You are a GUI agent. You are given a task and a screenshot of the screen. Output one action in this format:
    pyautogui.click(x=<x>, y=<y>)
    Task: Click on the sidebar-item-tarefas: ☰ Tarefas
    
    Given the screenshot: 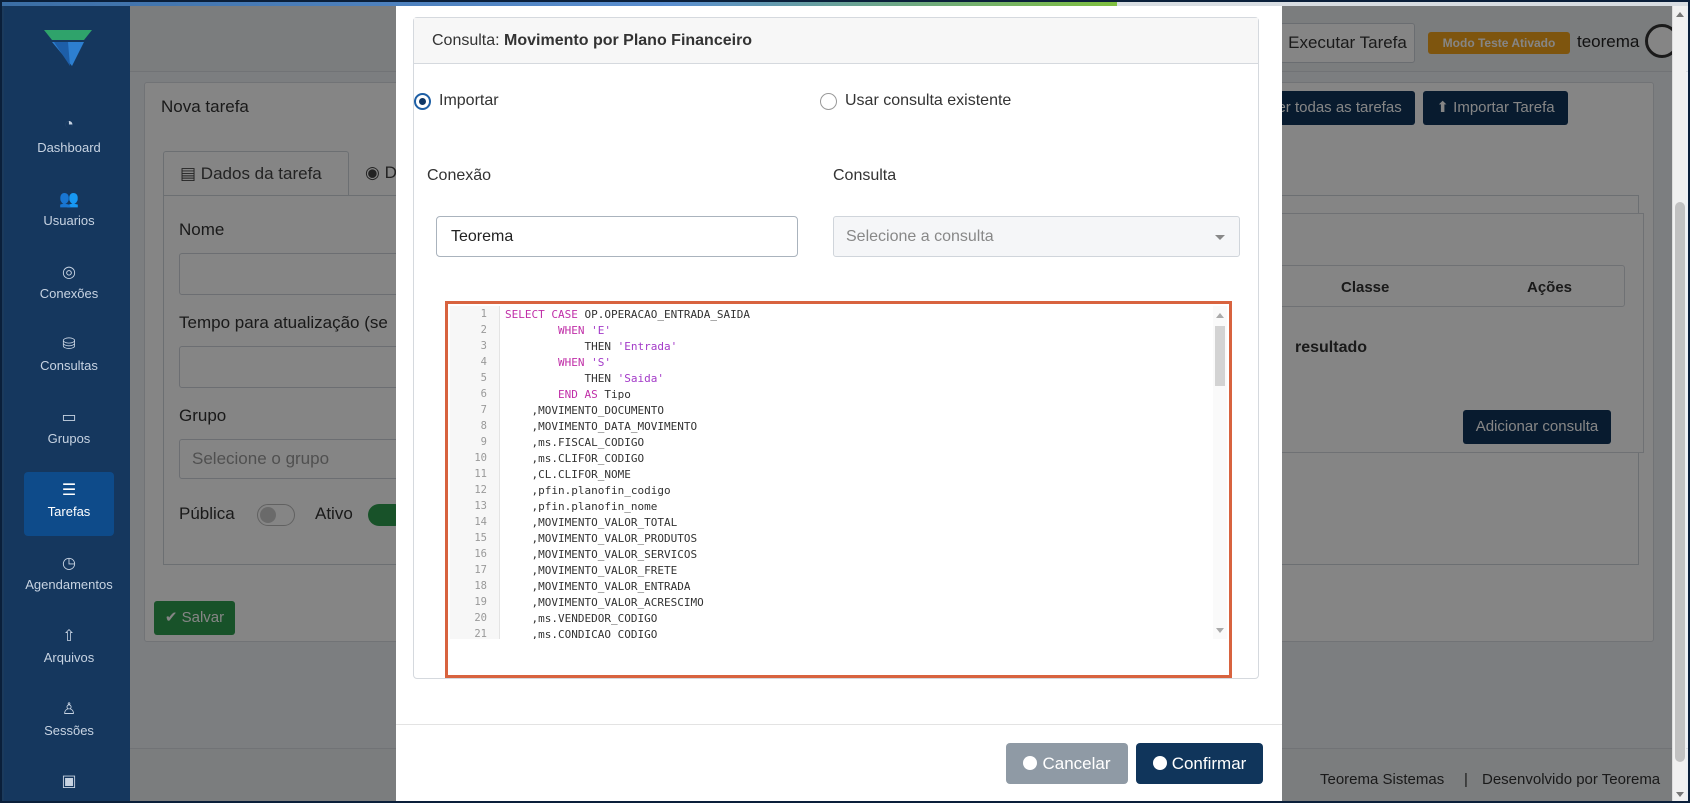 What is the action you would take?
    pyautogui.click(x=69, y=504)
    